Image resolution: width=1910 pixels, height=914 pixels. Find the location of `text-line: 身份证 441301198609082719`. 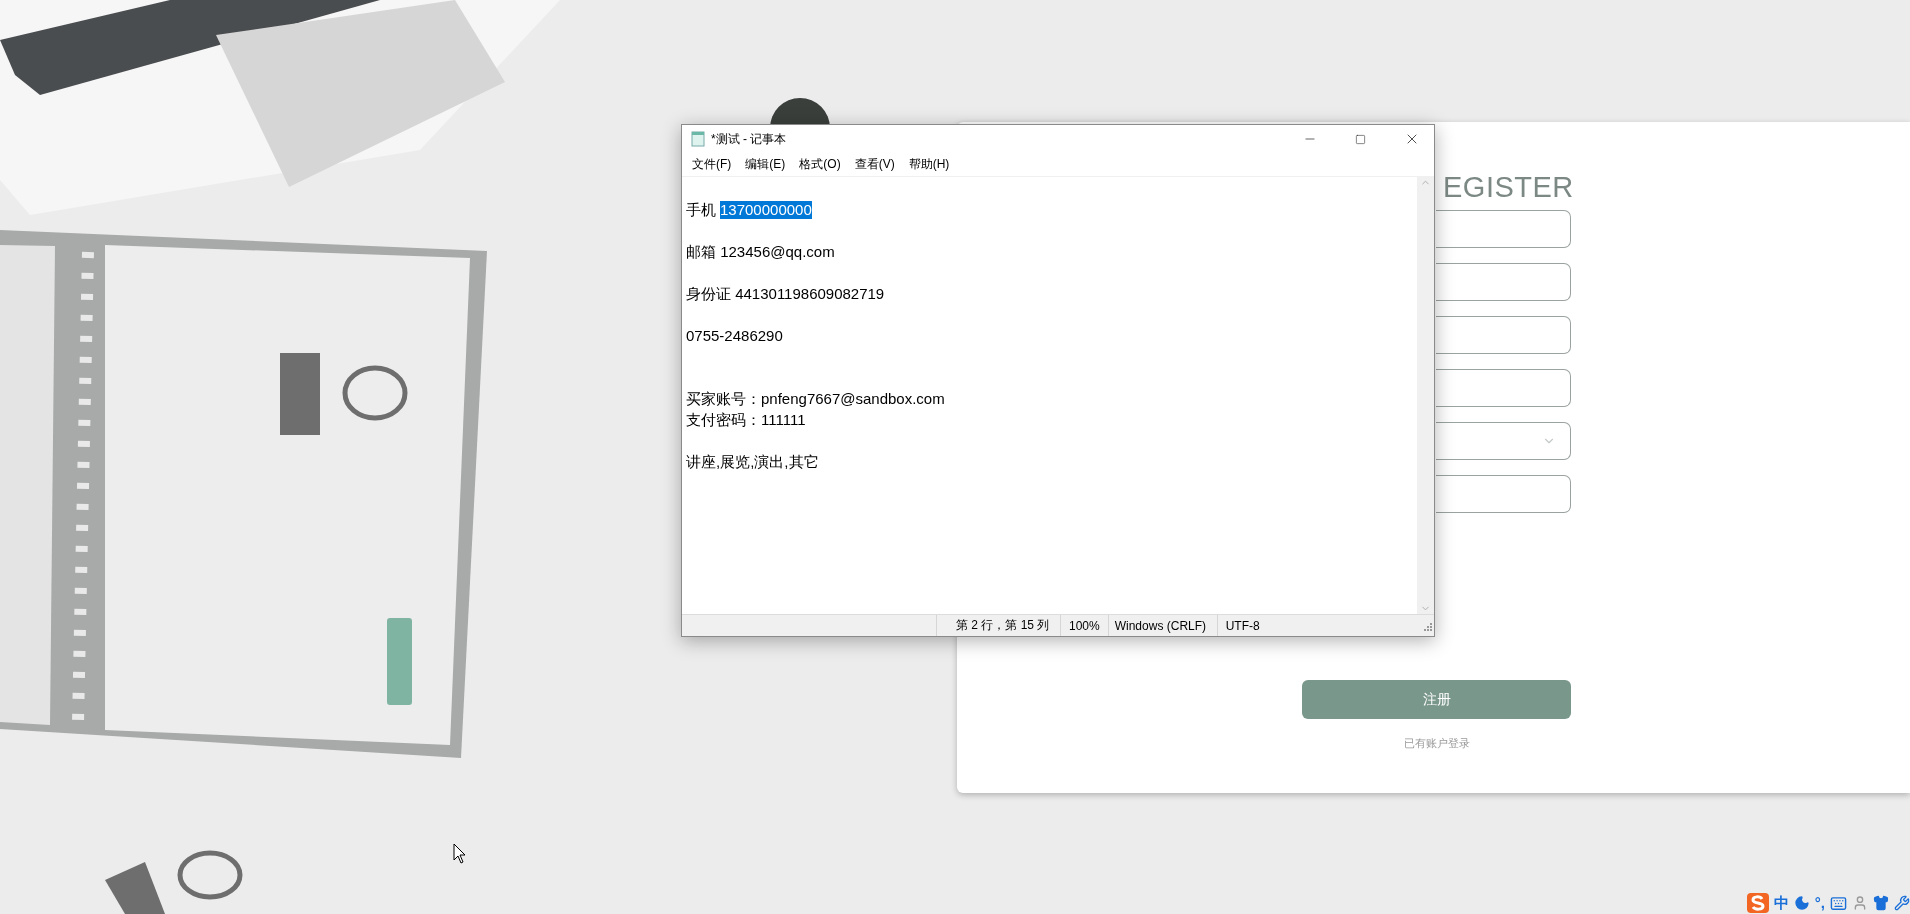

text-line: 身份证 441301198609082719 is located at coordinates (785, 293).